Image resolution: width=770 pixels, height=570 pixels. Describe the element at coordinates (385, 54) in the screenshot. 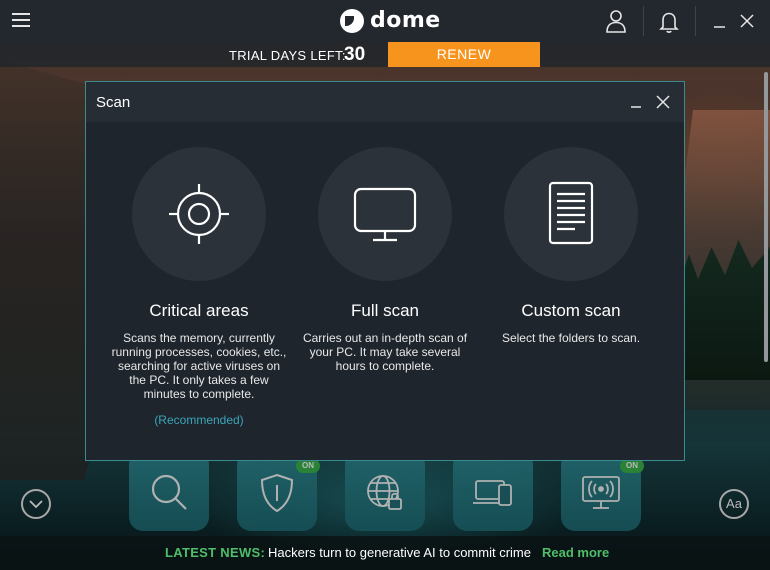

I see `trial-banner: TRIAL DAYS LEFT: 30` at that location.